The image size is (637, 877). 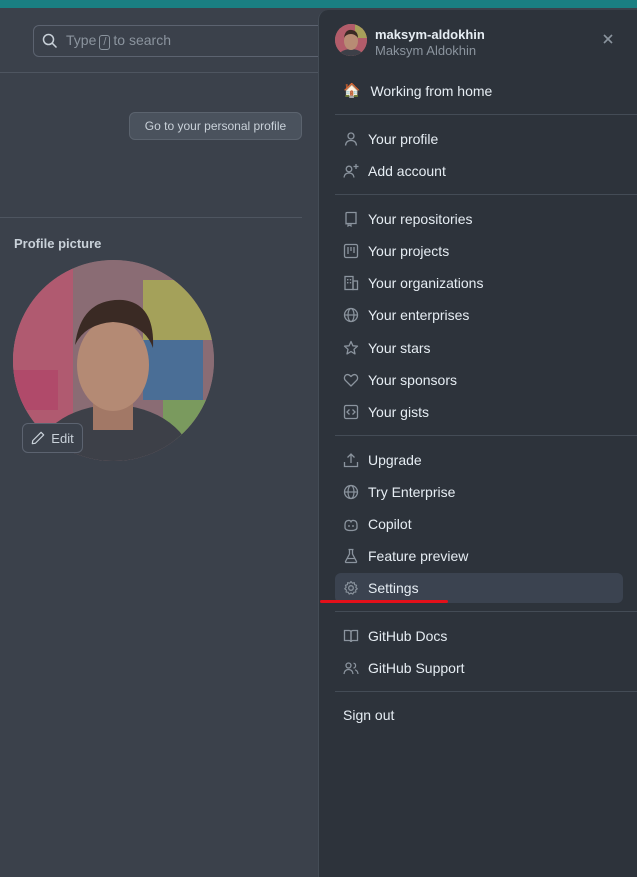 What do you see at coordinates (608, 39) in the screenshot?
I see `close-icon` at bounding box center [608, 39].